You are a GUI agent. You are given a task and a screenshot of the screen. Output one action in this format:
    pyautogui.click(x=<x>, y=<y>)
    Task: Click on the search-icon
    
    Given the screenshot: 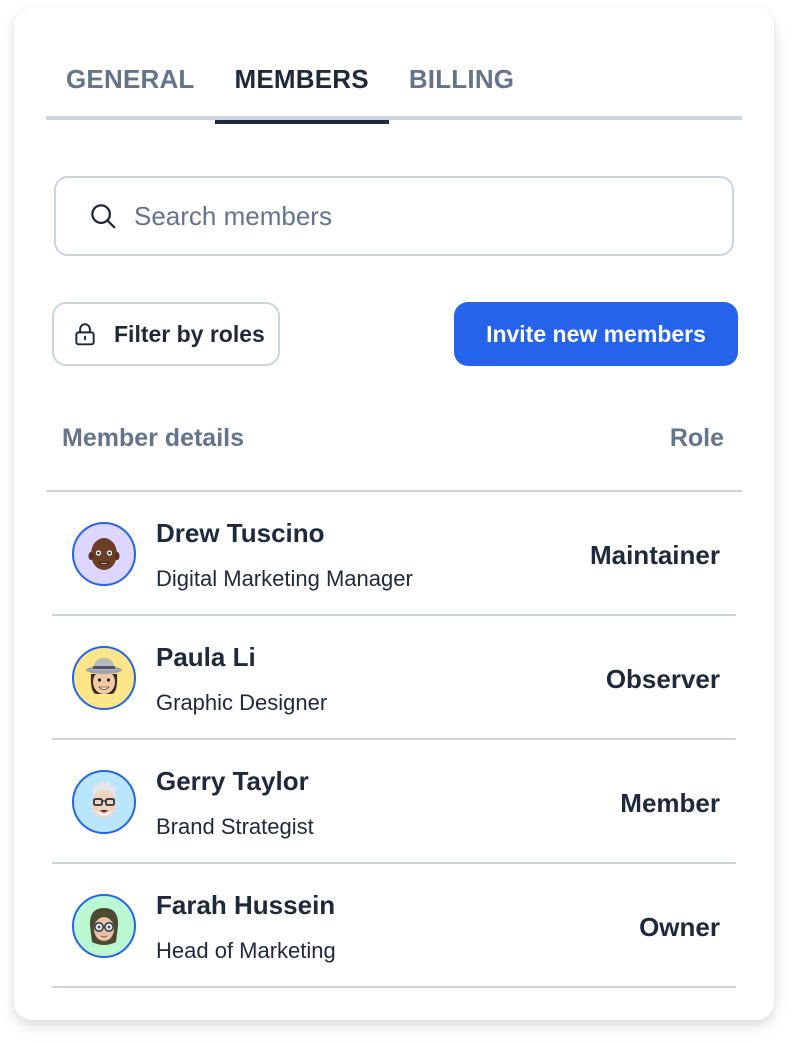 What is the action you would take?
    pyautogui.click(x=103, y=216)
    